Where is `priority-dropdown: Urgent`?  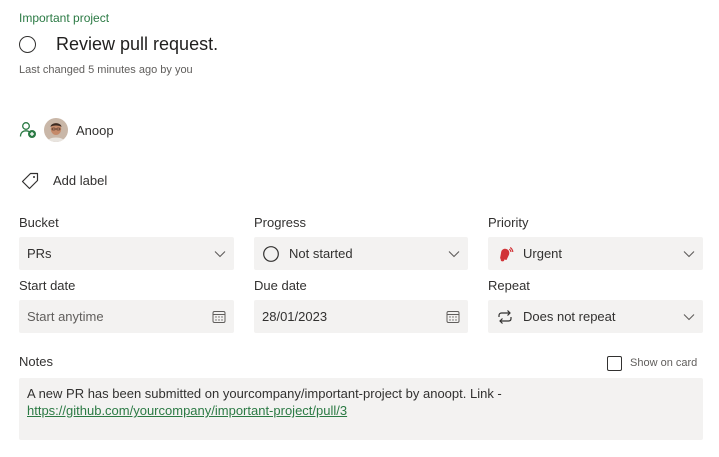
priority-dropdown: Urgent is located at coordinates (595, 253).